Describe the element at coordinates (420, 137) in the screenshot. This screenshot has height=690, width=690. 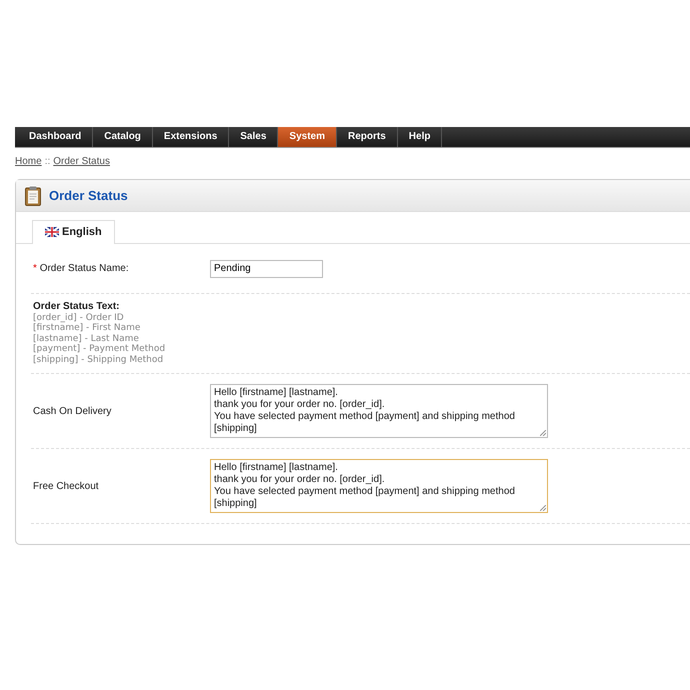
I see `menu-item: Help` at that location.